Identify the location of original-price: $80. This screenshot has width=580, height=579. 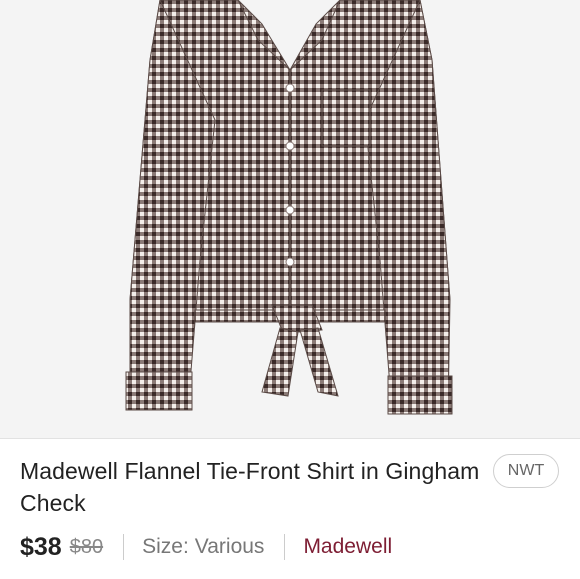
(86, 546).